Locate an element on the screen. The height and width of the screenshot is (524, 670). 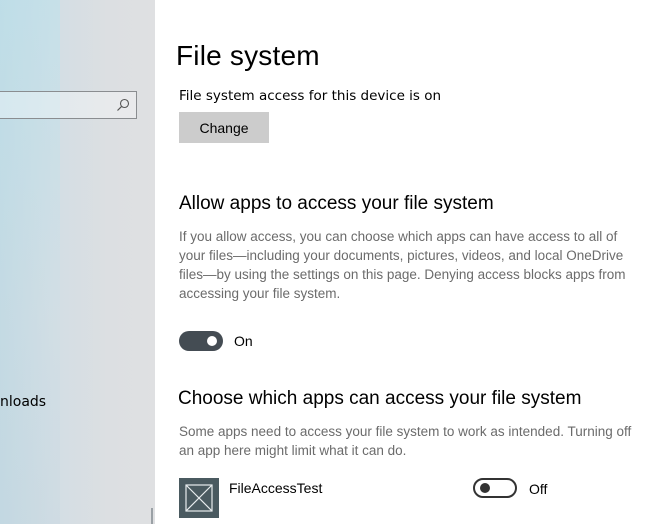
app-access-toggle is located at coordinates (495, 488).